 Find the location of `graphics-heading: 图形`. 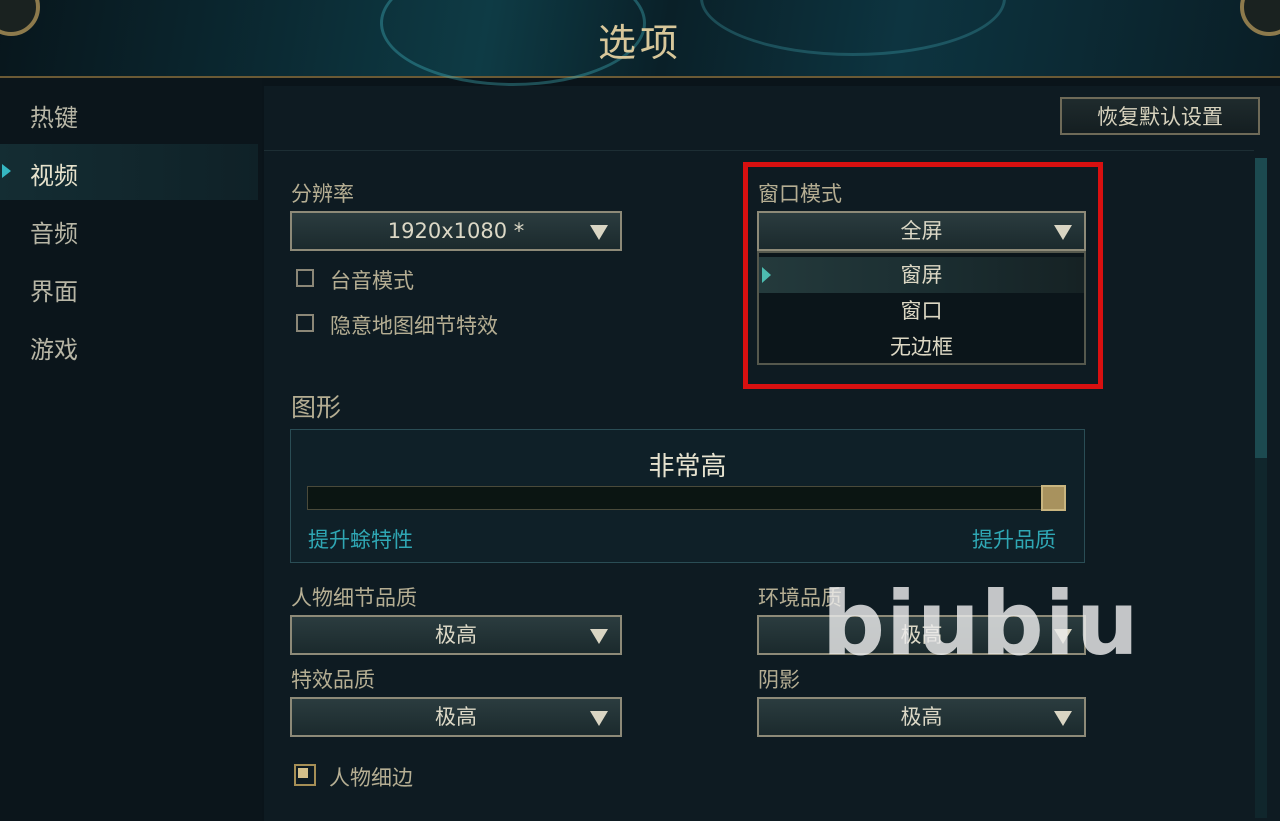

graphics-heading: 图形 is located at coordinates (316, 407).